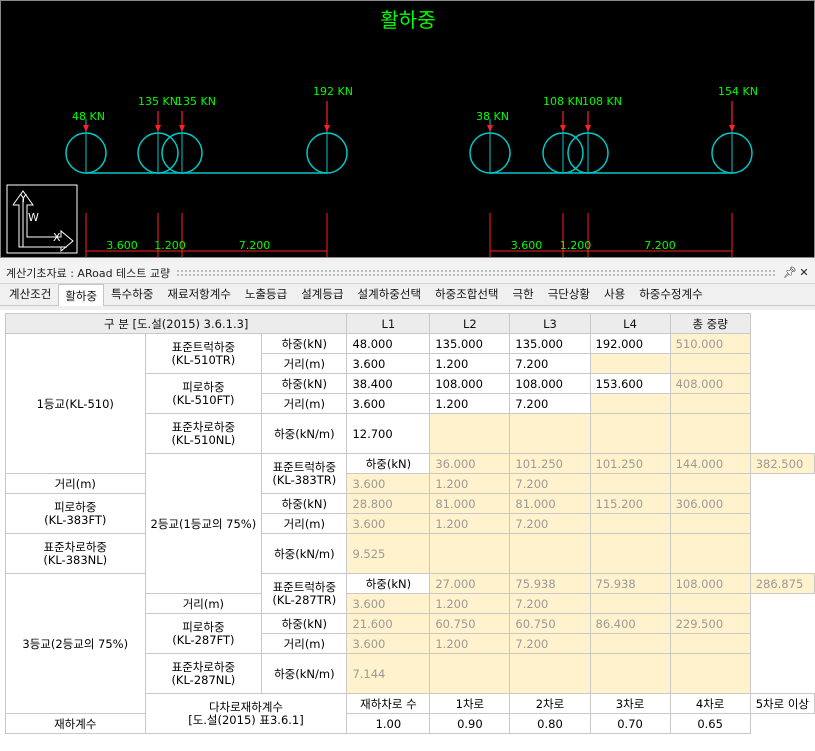 The width and height of the screenshot is (815, 751). I want to click on load-label: 38 KN, so click(492, 116).